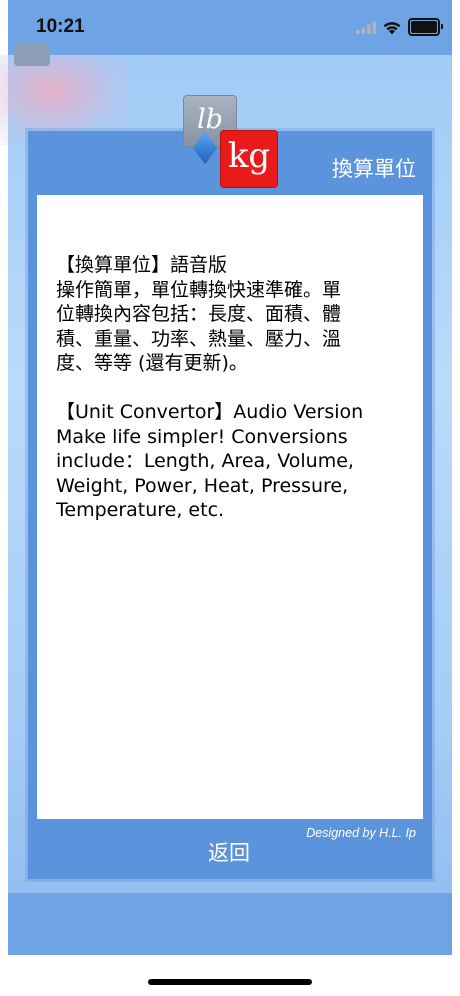 The width and height of the screenshot is (460, 996). Describe the element at coordinates (210, 412) in the screenshot. I see `description-line: 【Unit Convertor】Audio Version` at that location.